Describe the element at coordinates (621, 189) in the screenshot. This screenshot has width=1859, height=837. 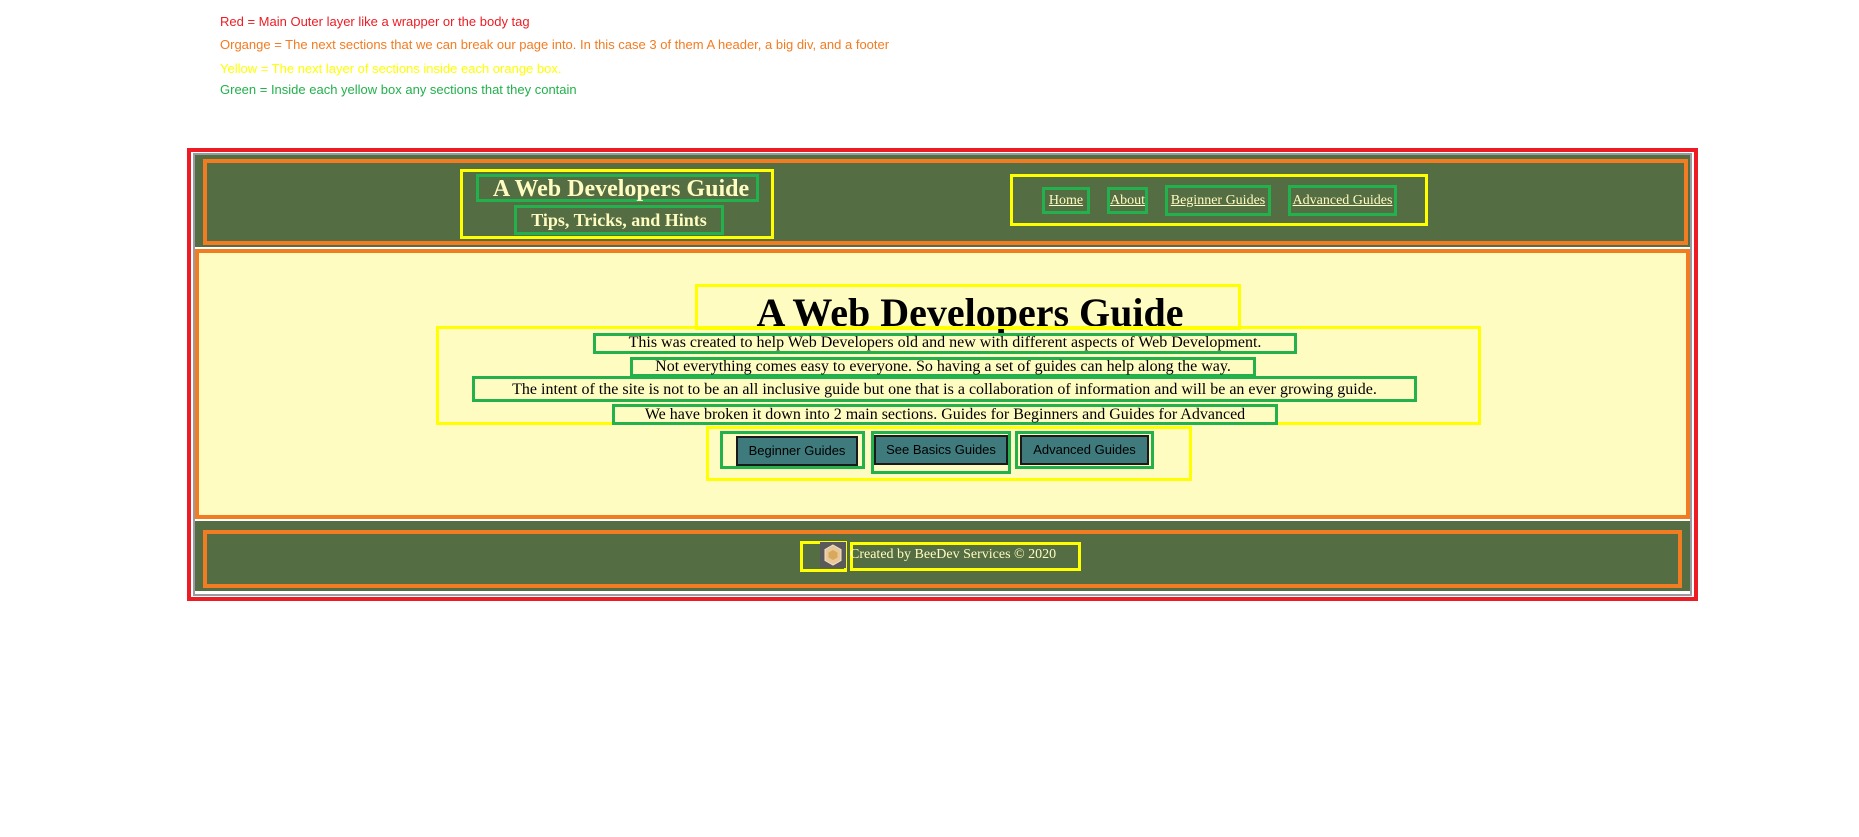
I see `header-title: A Web Developers Guide` at that location.